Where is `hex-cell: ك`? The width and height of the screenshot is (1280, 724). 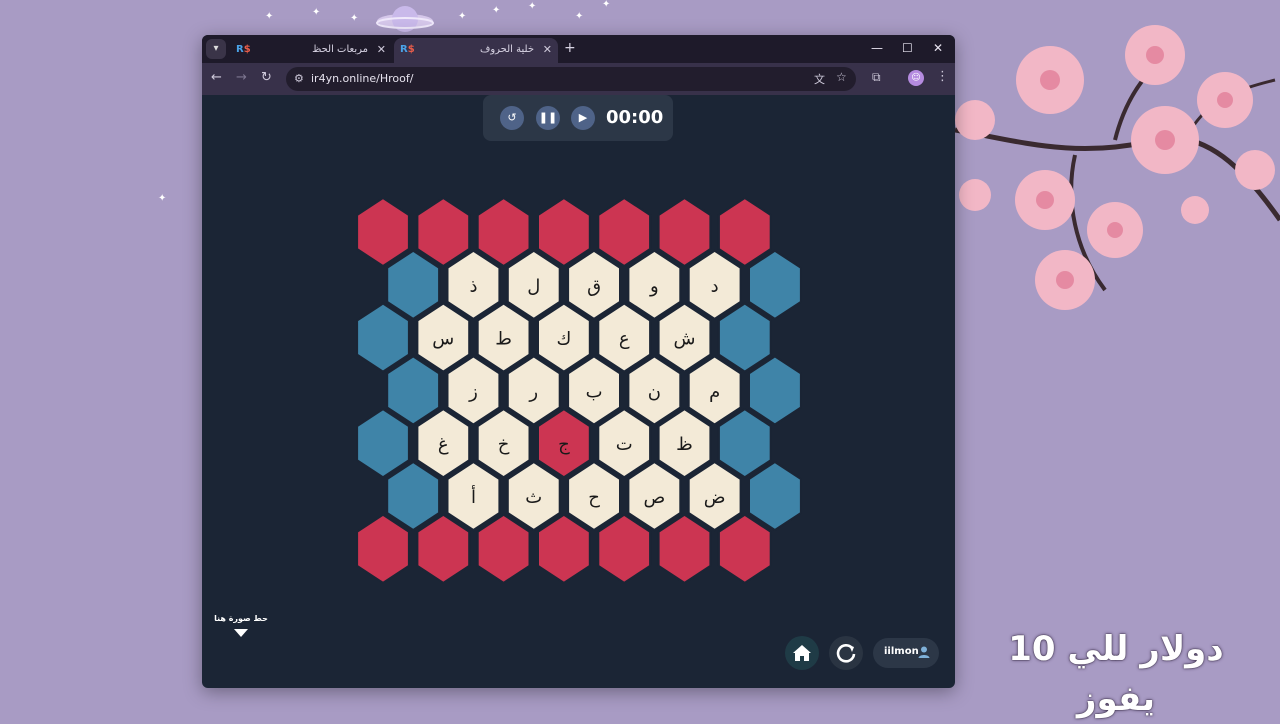
hex-cell: ك is located at coordinates (564, 337).